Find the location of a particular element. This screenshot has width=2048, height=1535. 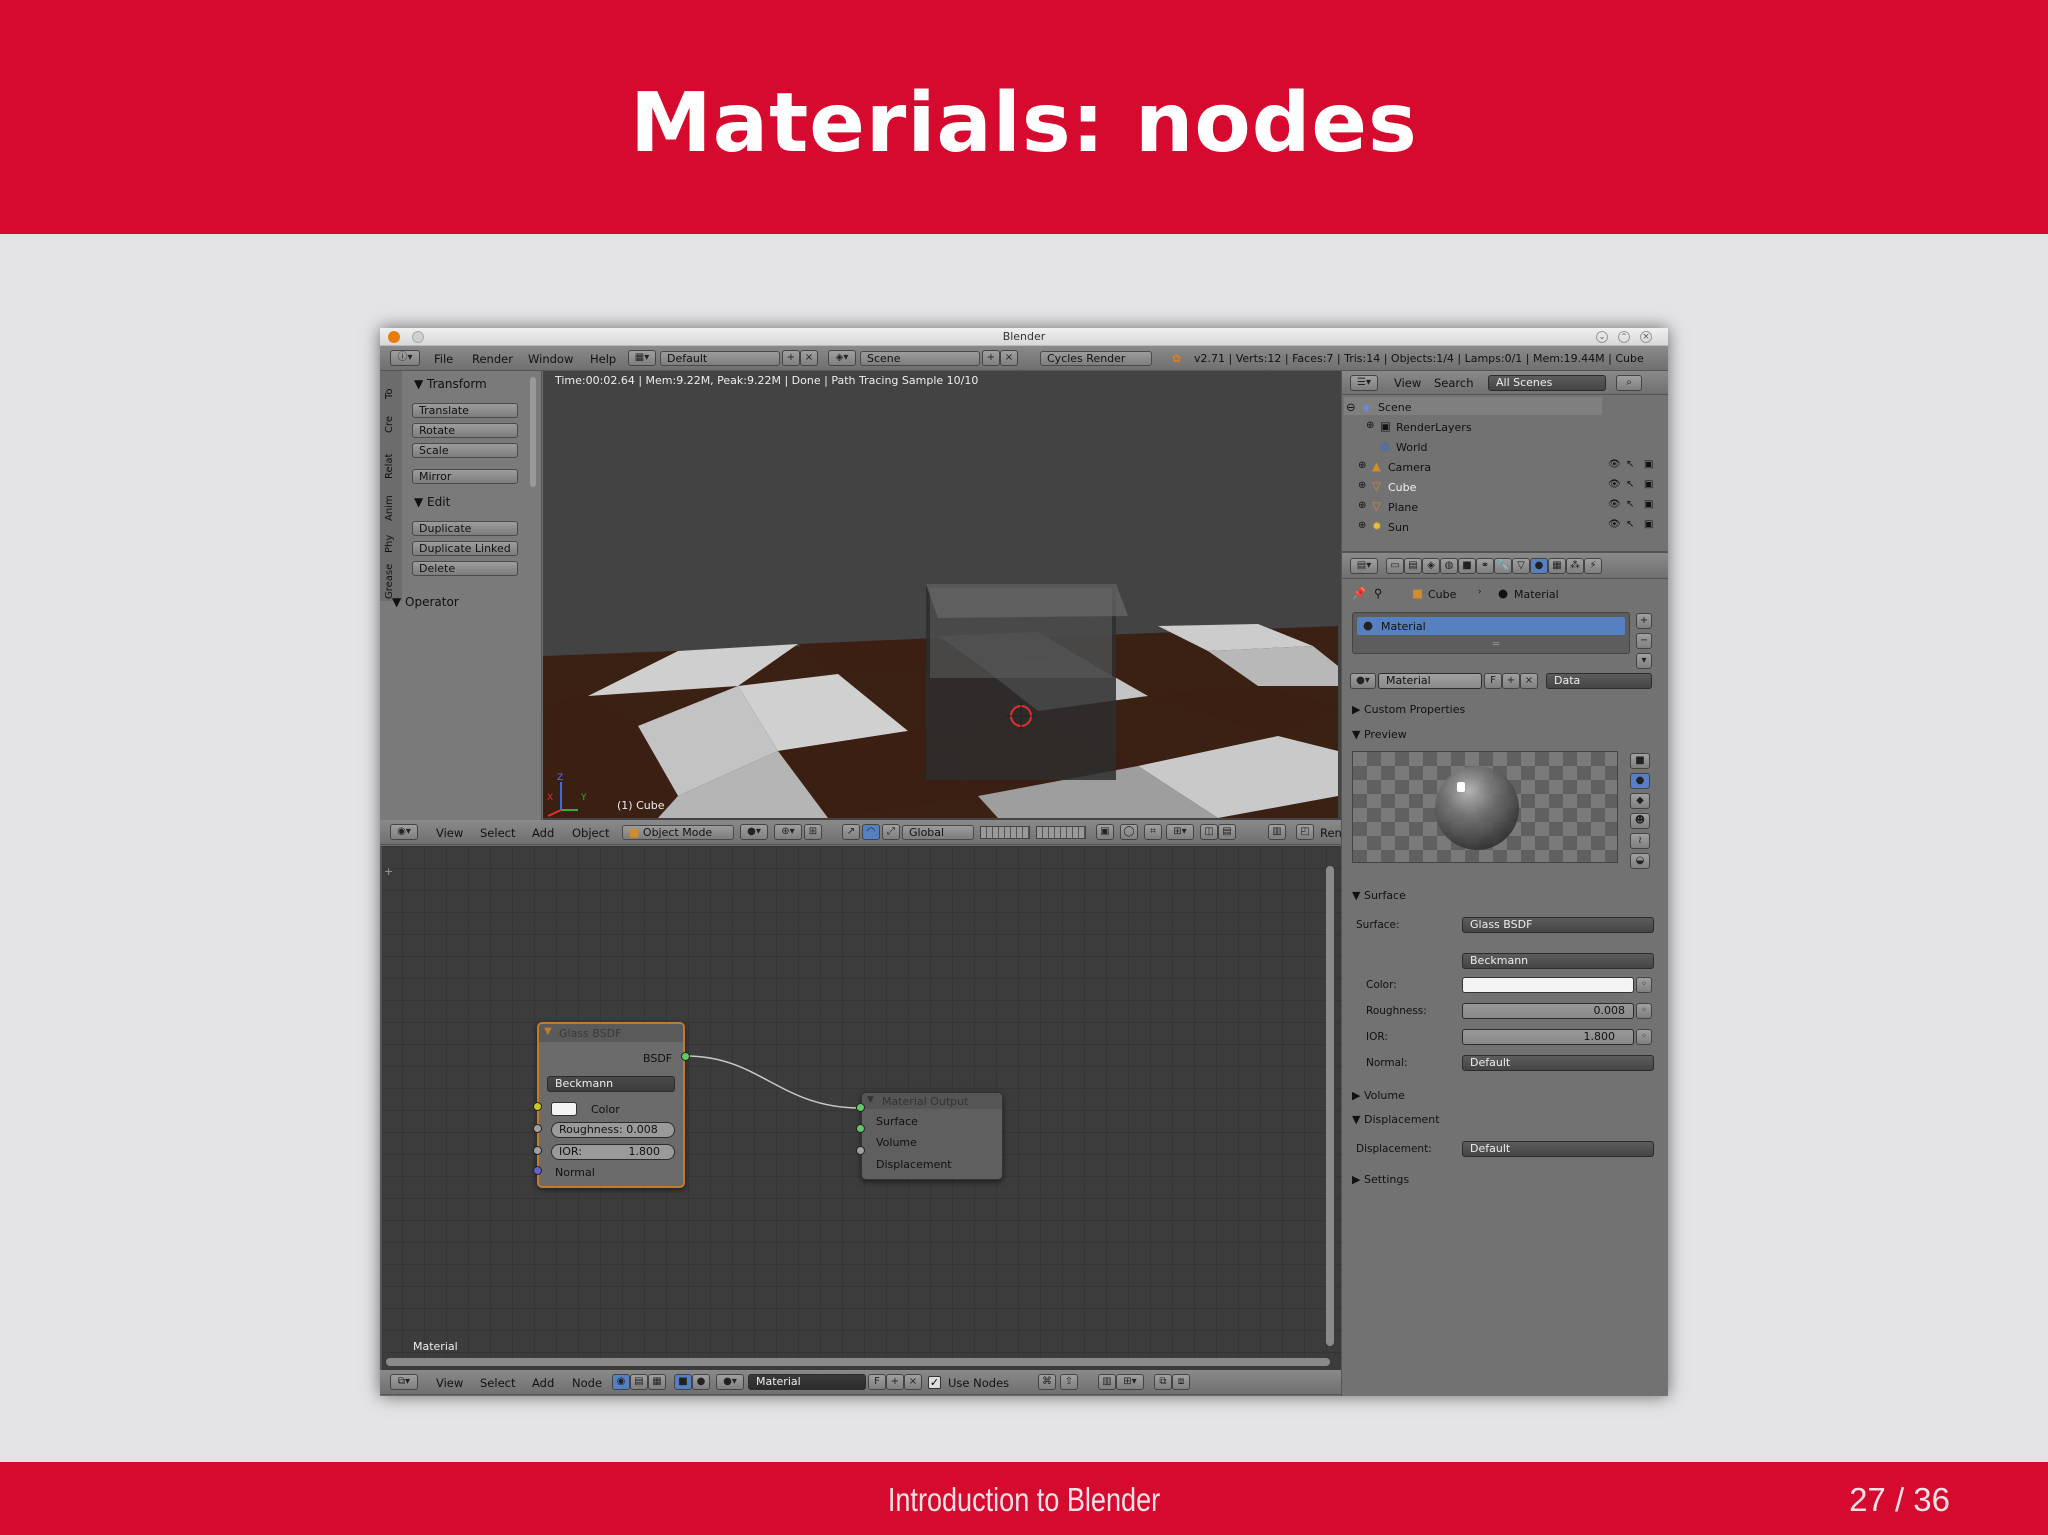

object-shader-icon: ■ is located at coordinates (683, 1382).